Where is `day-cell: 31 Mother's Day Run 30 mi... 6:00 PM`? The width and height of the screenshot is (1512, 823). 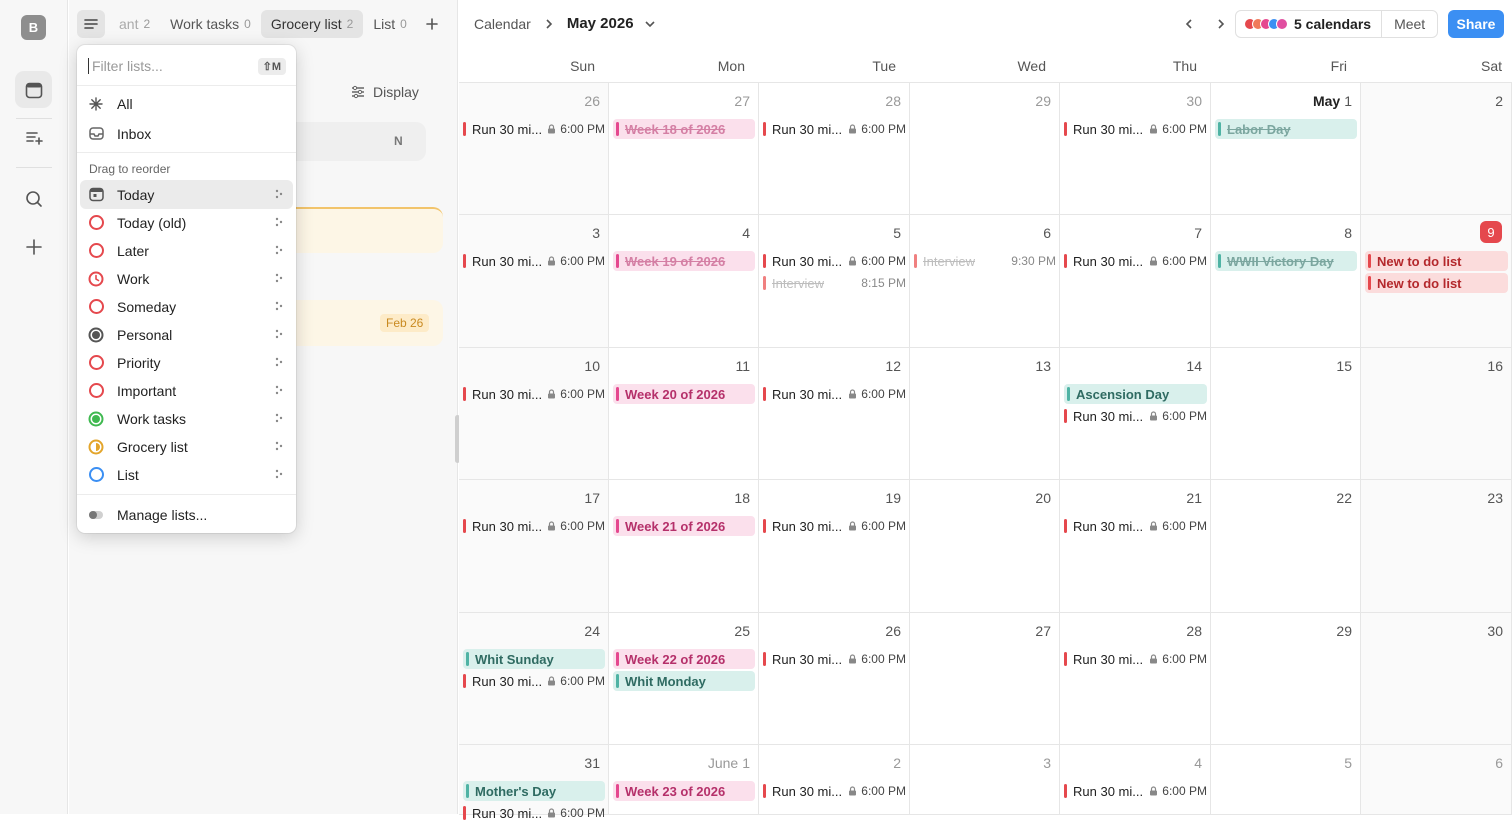
day-cell: 31 Mother's Day Run 30 mi... 6:00 PM is located at coordinates (534, 783).